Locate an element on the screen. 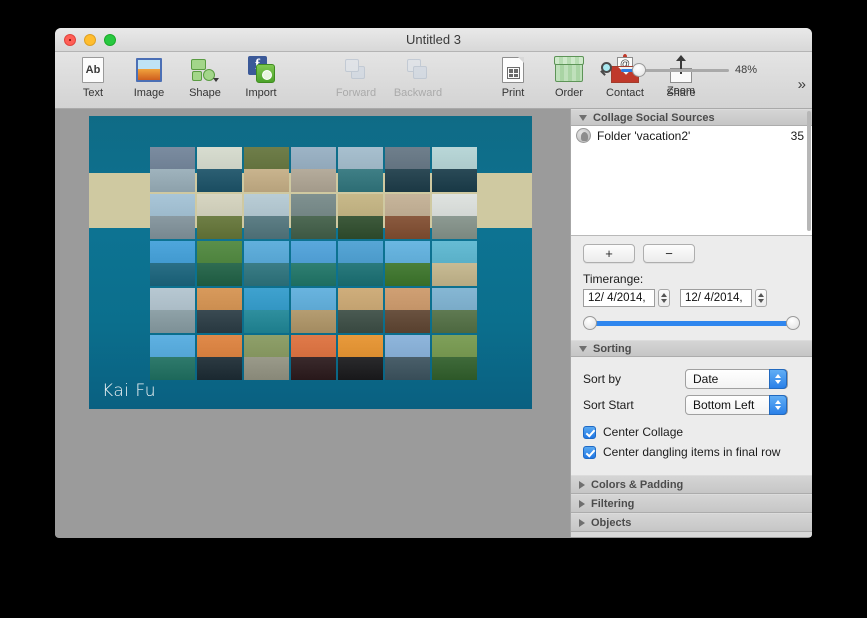 This screenshot has height=618, width=867. toolbar-button-forward: Forward is located at coordinates (356, 75).